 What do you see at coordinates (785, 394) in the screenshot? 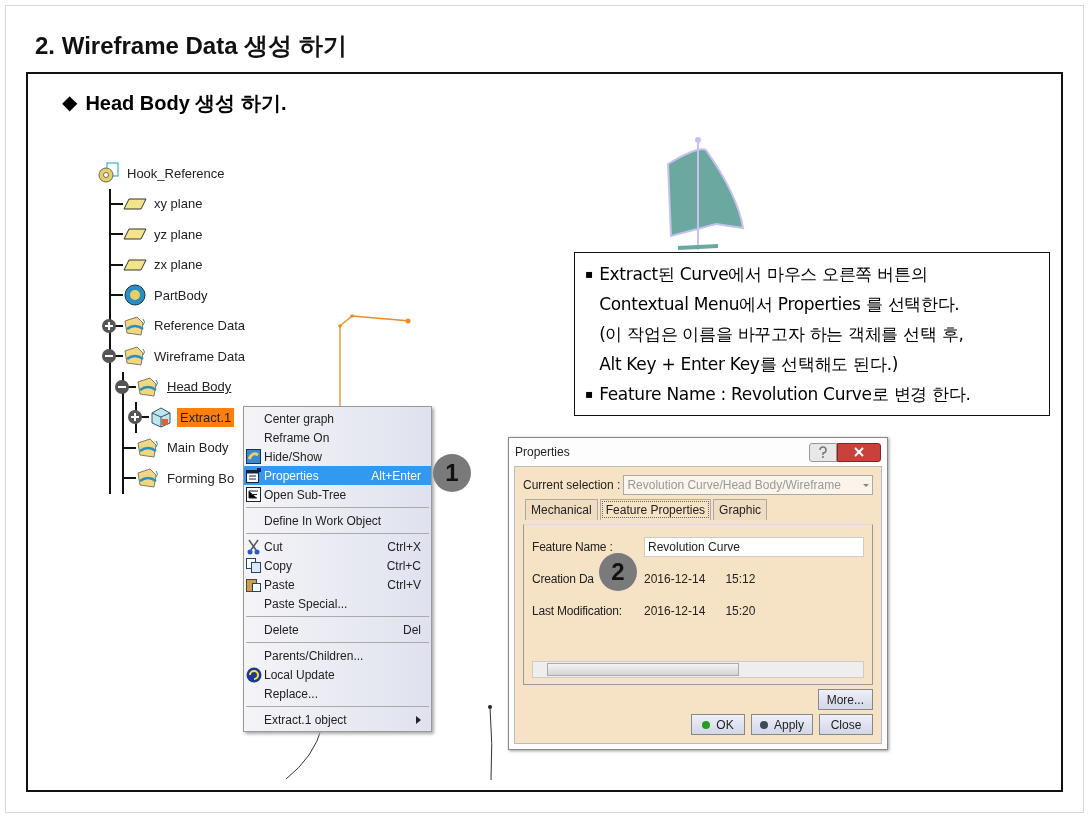
I see `note-text: Feature Name : Revolution Curve로 변경 한다.` at bounding box center [785, 394].